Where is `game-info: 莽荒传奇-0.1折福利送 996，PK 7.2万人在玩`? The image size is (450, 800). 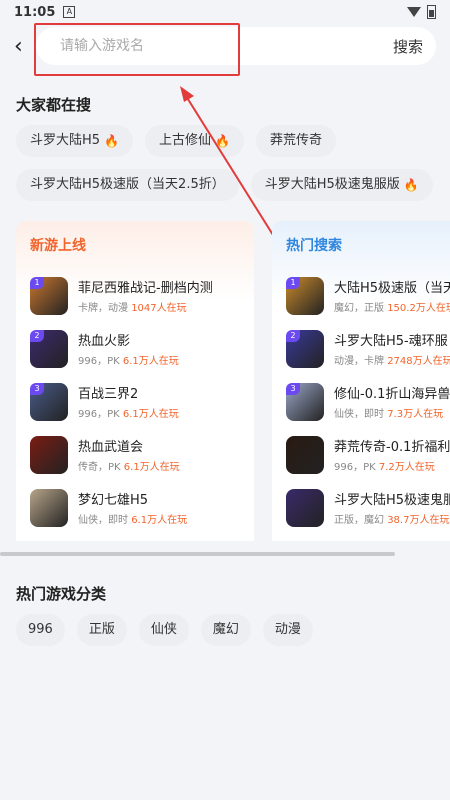 game-info: 莽荒传奇-0.1折福利送 996，PK 7.2万人在玩 is located at coordinates (392, 454).